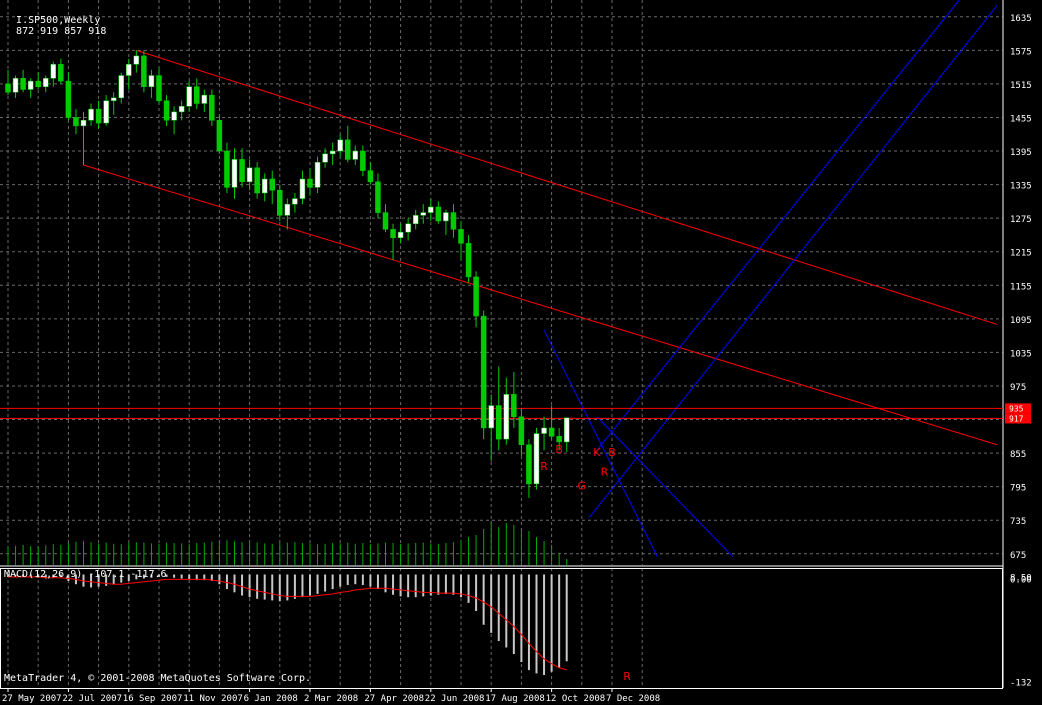 This screenshot has height=705, width=1042. I want to click on time-tick-label: 17 Aug 2008, so click(515, 699).